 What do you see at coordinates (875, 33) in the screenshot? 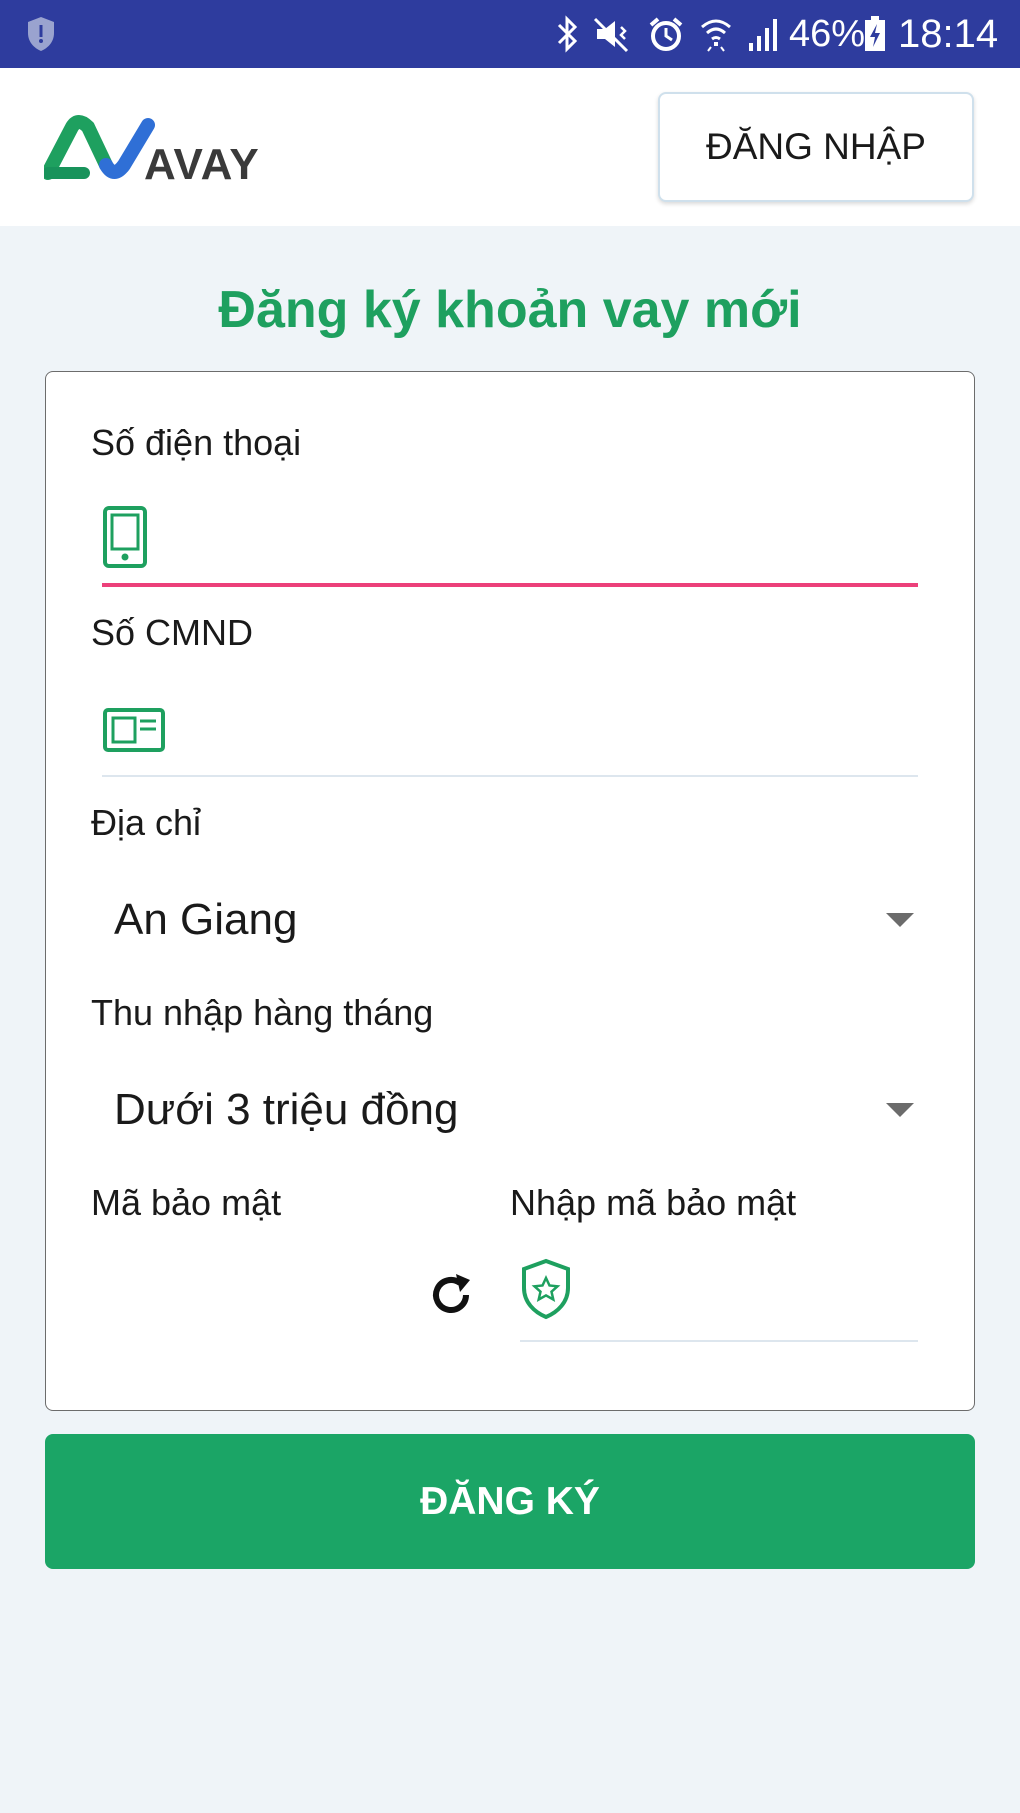
I see `battery-charging-icon` at bounding box center [875, 33].